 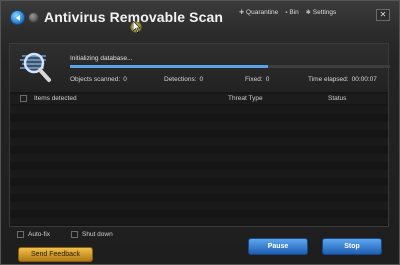 What do you see at coordinates (201, 79) in the screenshot?
I see `detections-value: 0` at bounding box center [201, 79].